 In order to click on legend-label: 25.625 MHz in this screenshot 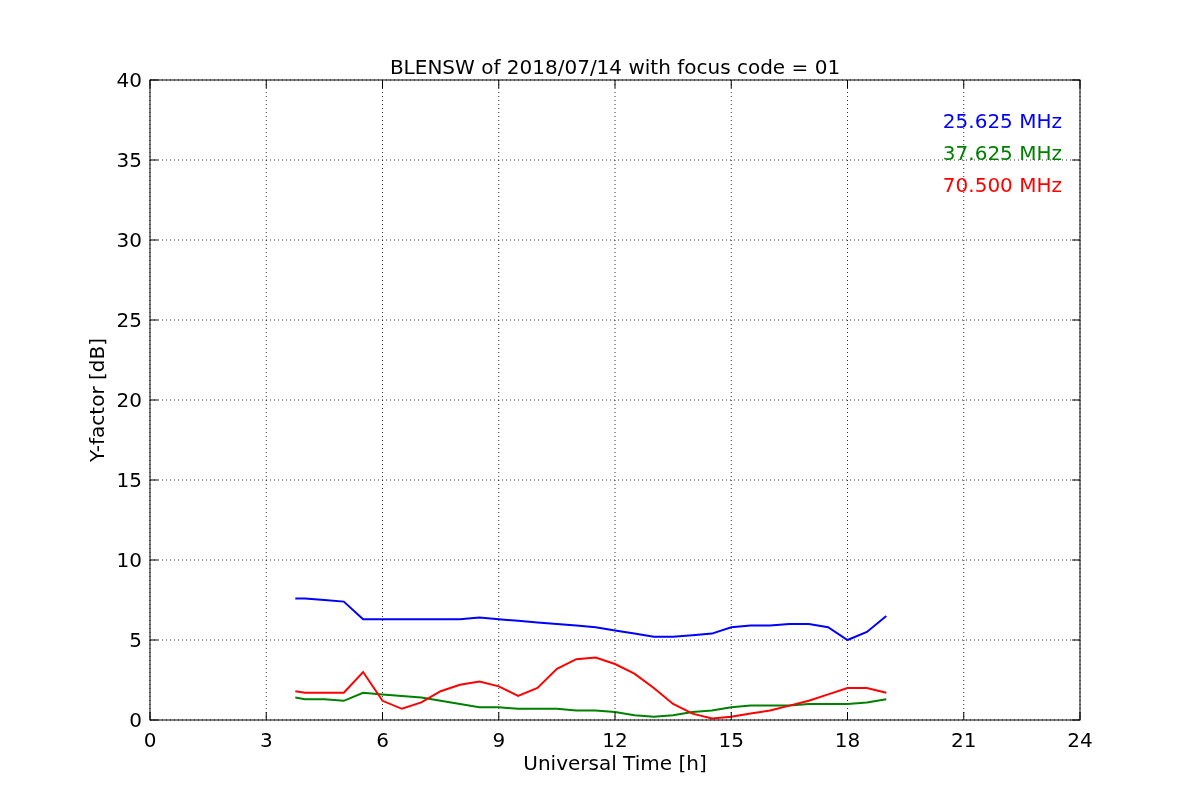, I will do `click(1002, 121)`.